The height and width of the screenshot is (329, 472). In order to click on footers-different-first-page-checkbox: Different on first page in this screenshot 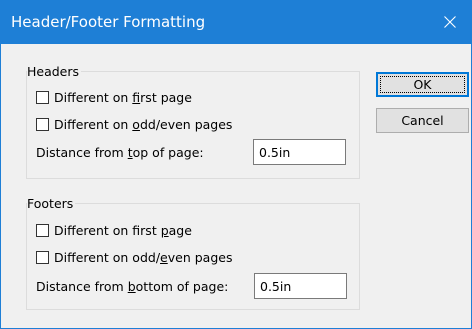, I will do `click(114, 230)`.